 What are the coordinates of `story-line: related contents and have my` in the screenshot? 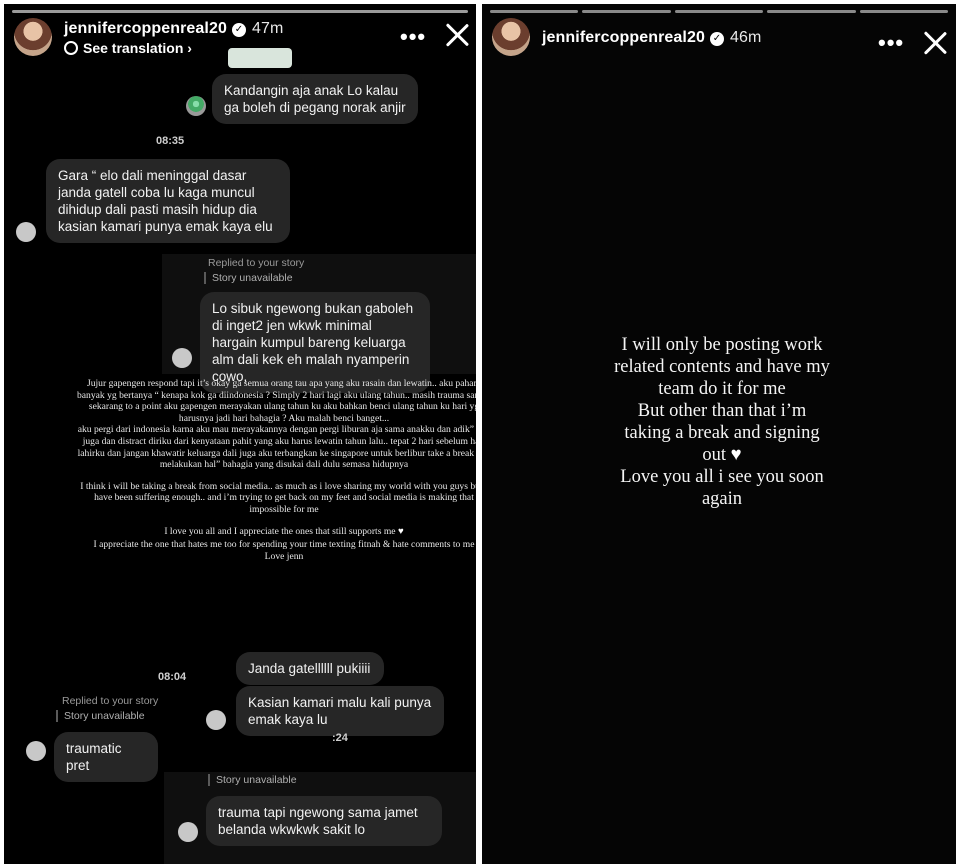 It's located at (722, 367).